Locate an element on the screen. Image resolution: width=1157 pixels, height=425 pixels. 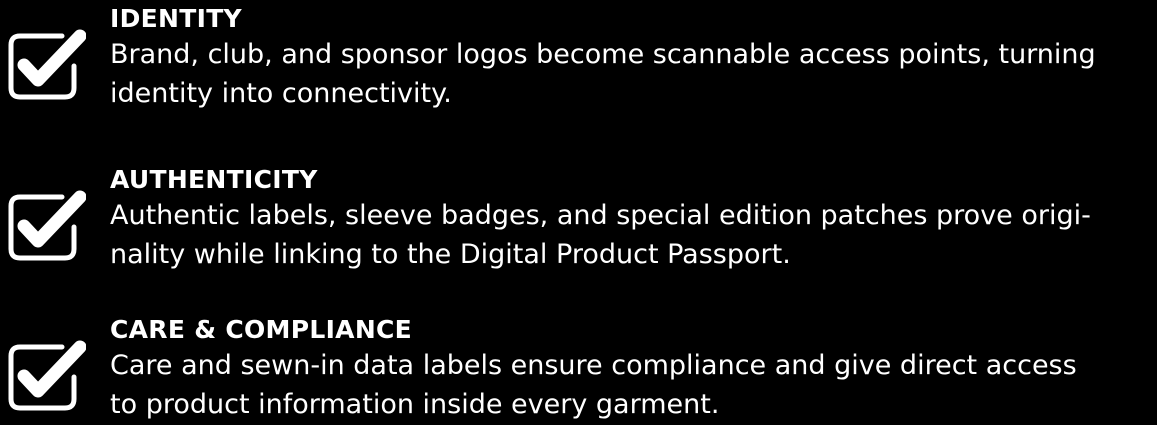
feature-title: IDENTITY is located at coordinates (176, 18).